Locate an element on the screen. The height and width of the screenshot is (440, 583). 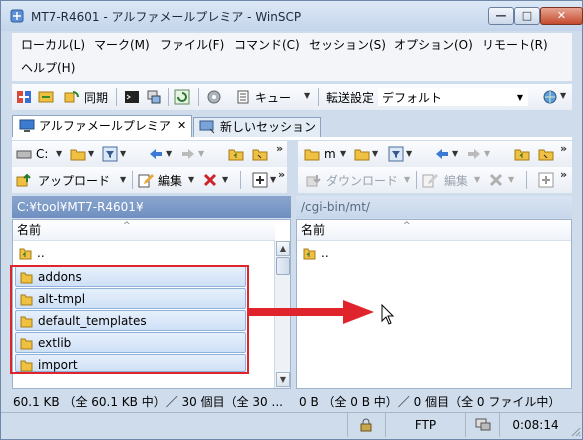
scroll-down-icon: ▼ is located at coordinates (283, 379).